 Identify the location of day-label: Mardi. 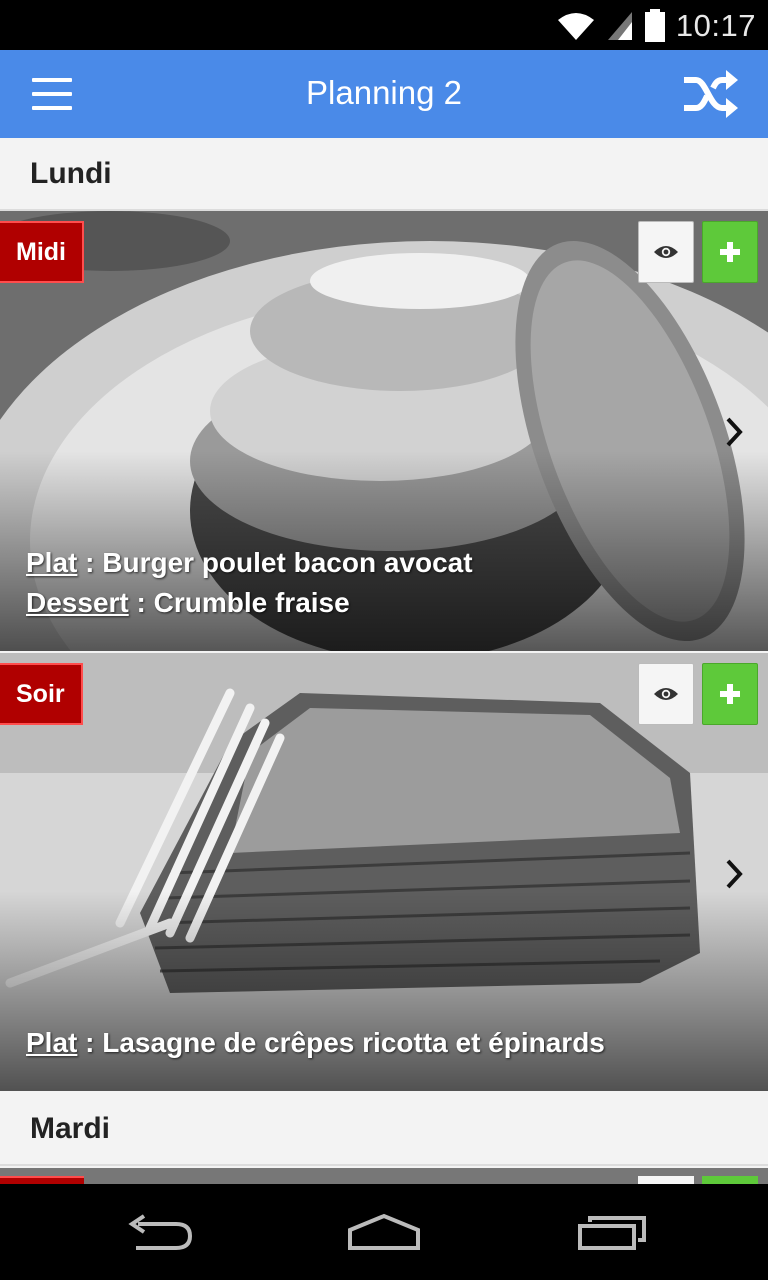
(70, 1128).